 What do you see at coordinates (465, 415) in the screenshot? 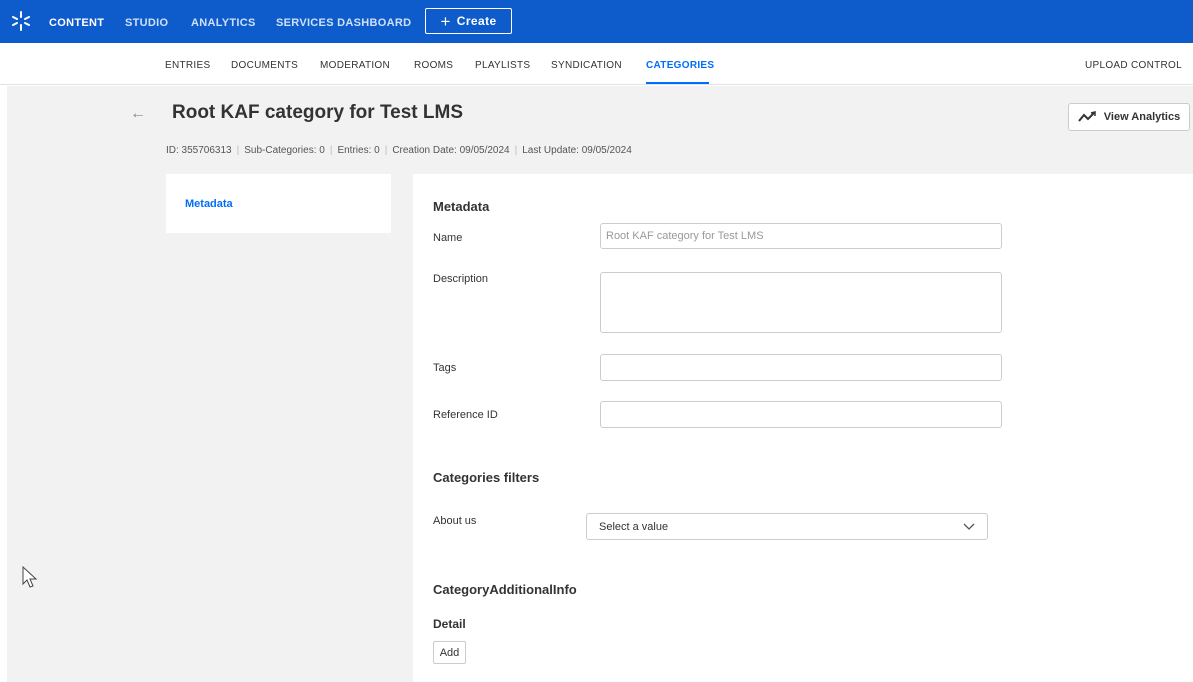
I see `reference-id-label: Reference ID` at bounding box center [465, 415].